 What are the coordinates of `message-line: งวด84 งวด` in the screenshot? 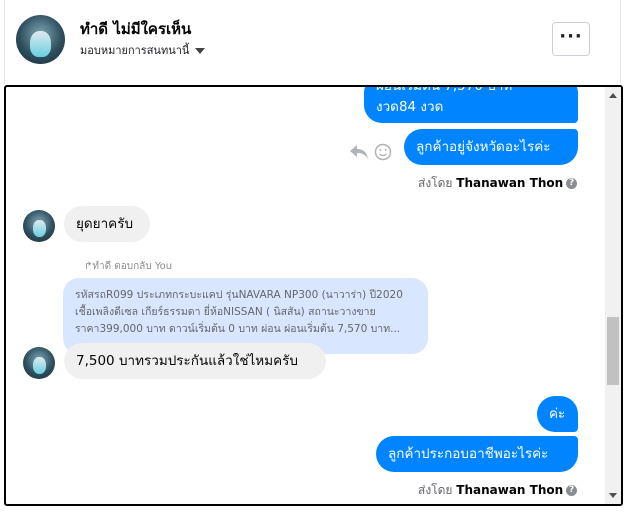 It's located at (410, 107).